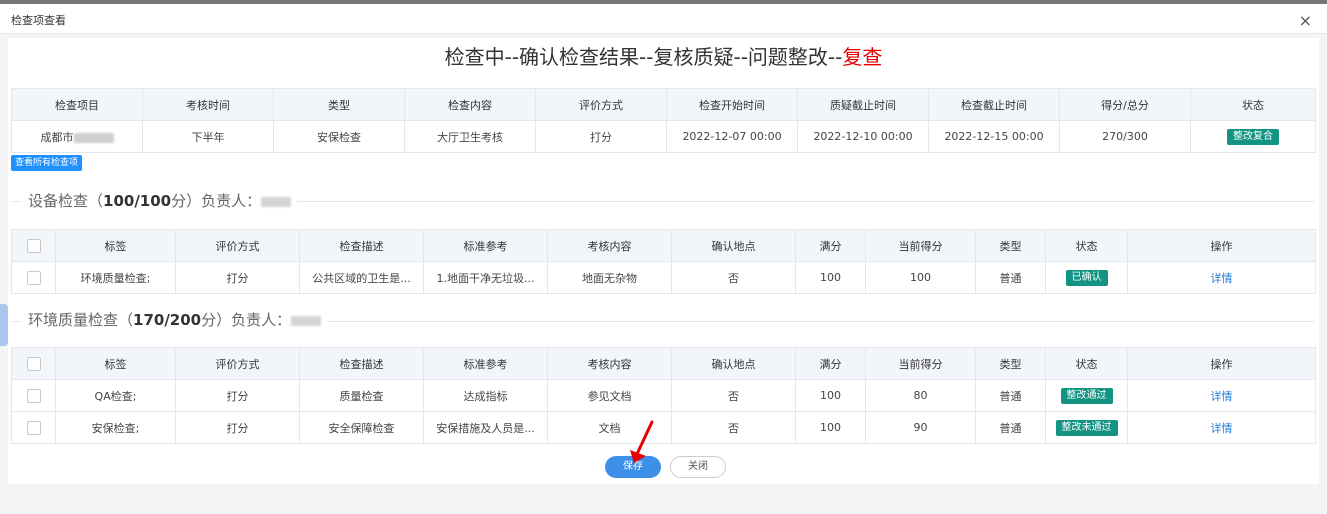 The height and width of the screenshot is (514, 1327). What do you see at coordinates (663, 19) in the screenshot?
I see `modal-header: 检查项查看 ×` at bounding box center [663, 19].